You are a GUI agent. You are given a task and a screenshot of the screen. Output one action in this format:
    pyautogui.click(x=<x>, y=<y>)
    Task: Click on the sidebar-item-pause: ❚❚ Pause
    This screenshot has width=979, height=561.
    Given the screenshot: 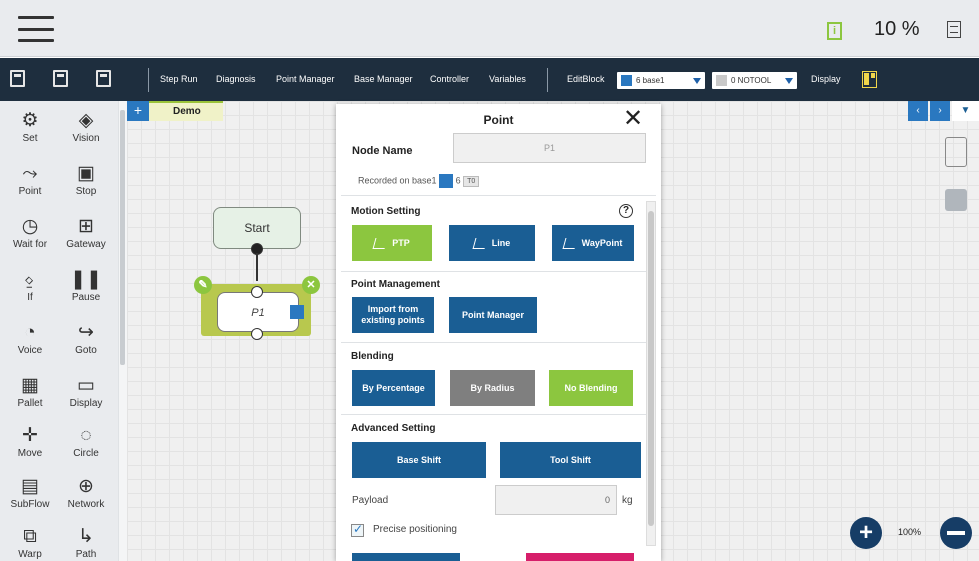 What is the action you would take?
    pyautogui.click(x=86, y=285)
    